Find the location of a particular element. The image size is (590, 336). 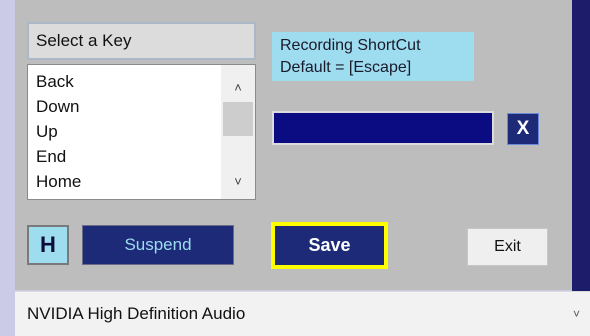

recording-title: Recording ShortCut is located at coordinates (350, 45).